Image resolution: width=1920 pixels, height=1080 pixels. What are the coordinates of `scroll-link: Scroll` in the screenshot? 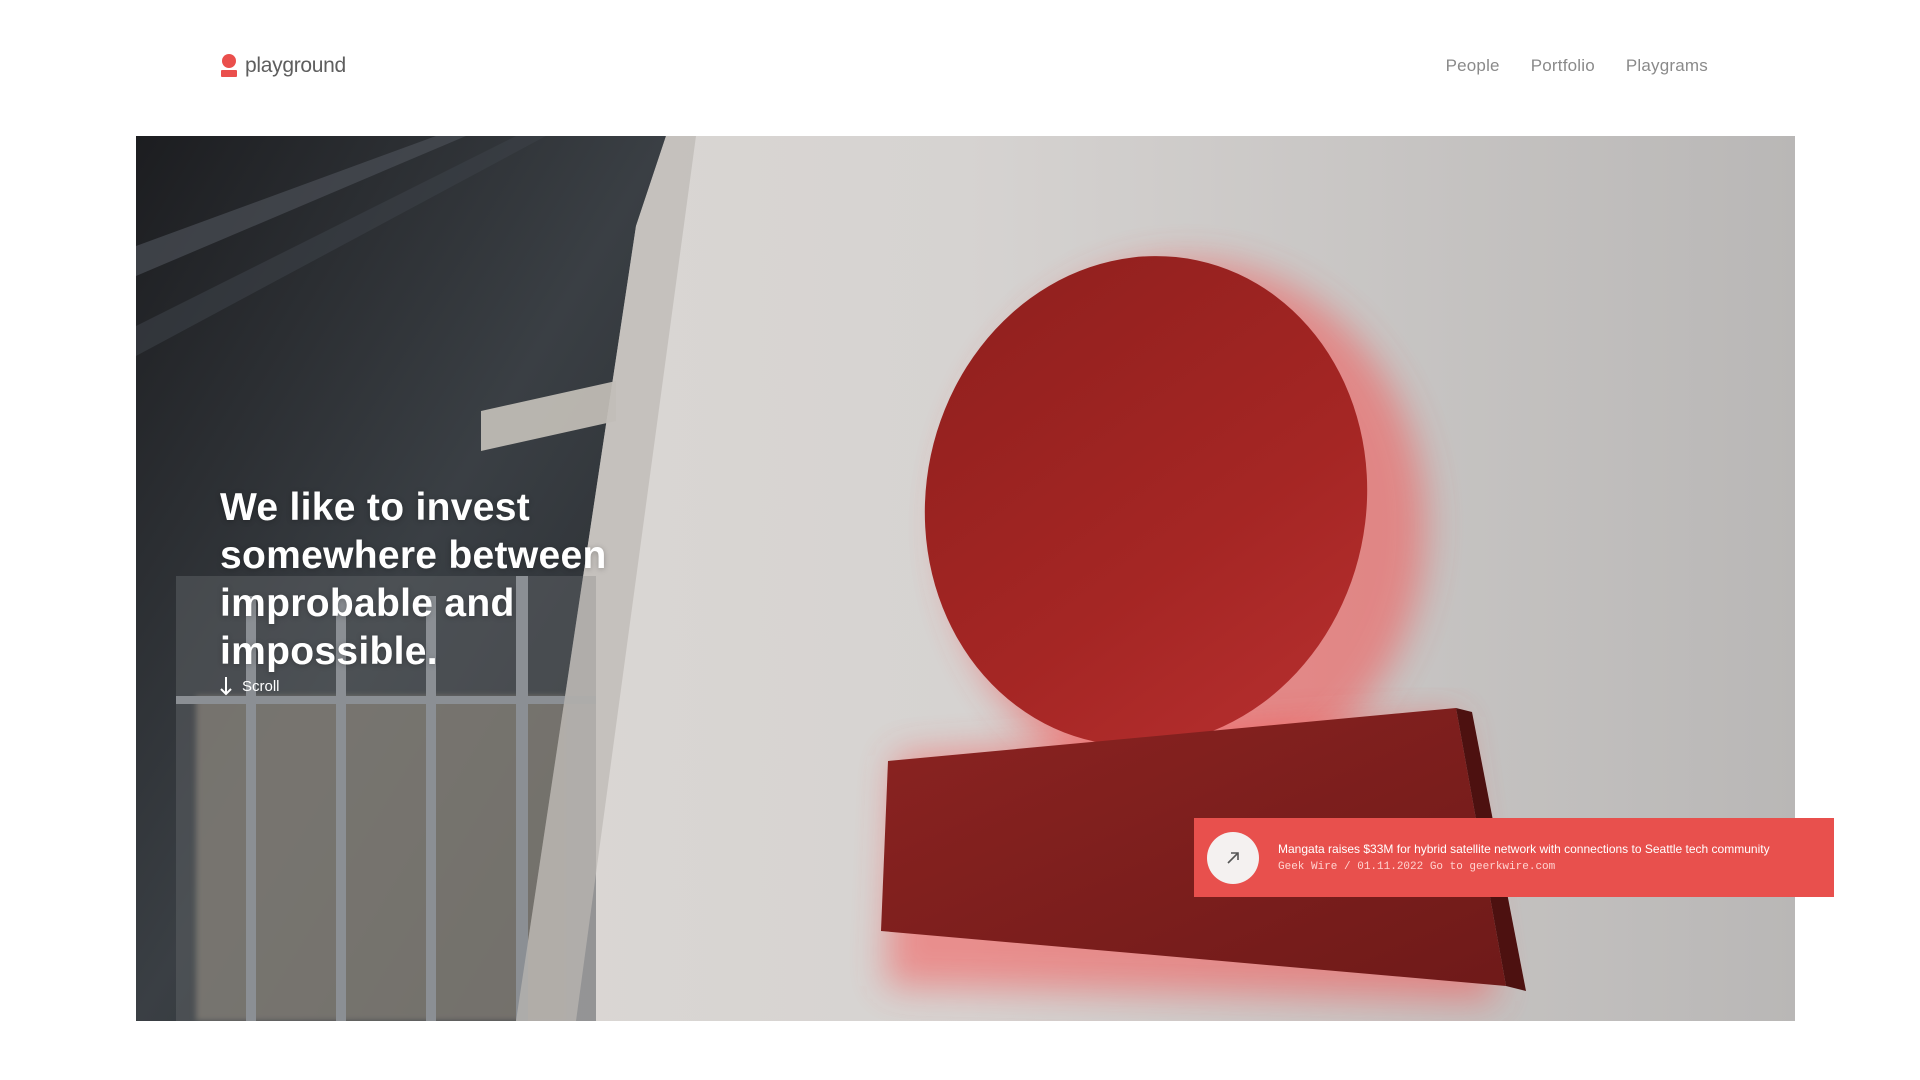 It's located at (250, 686).